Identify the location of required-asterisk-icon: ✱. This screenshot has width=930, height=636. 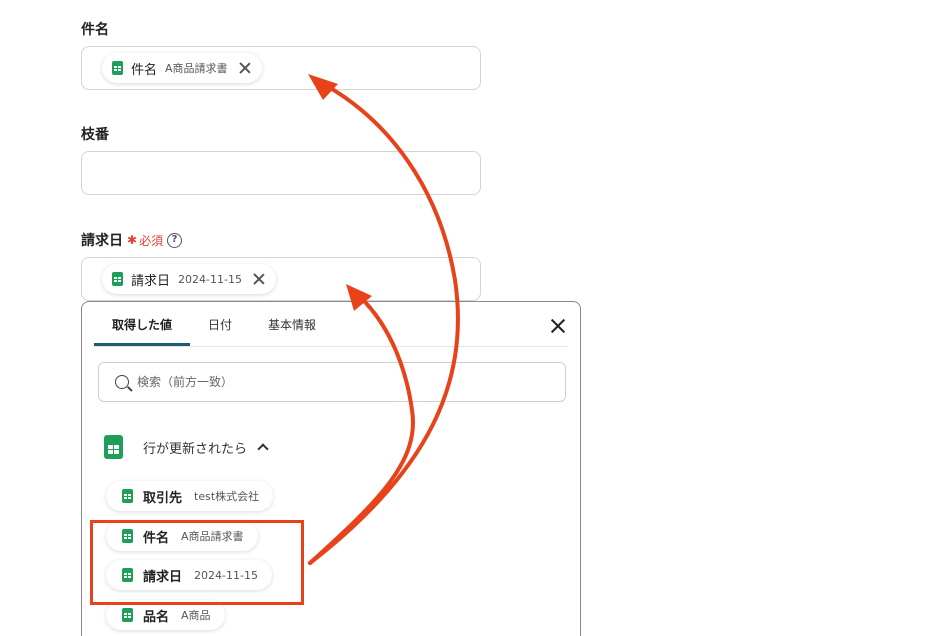
(132, 240).